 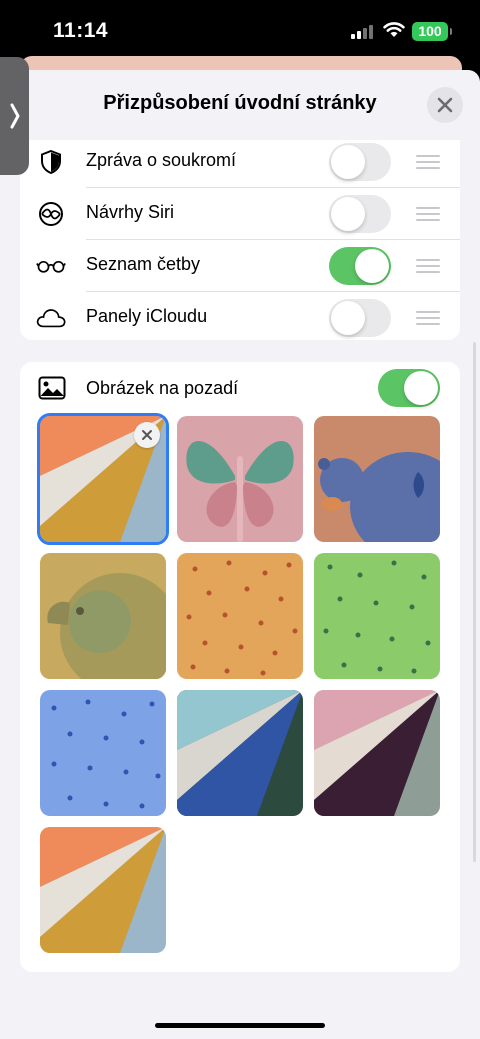 What do you see at coordinates (360, 318) in the screenshot?
I see `icloud-tabs-toggle` at bounding box center [360, 318].